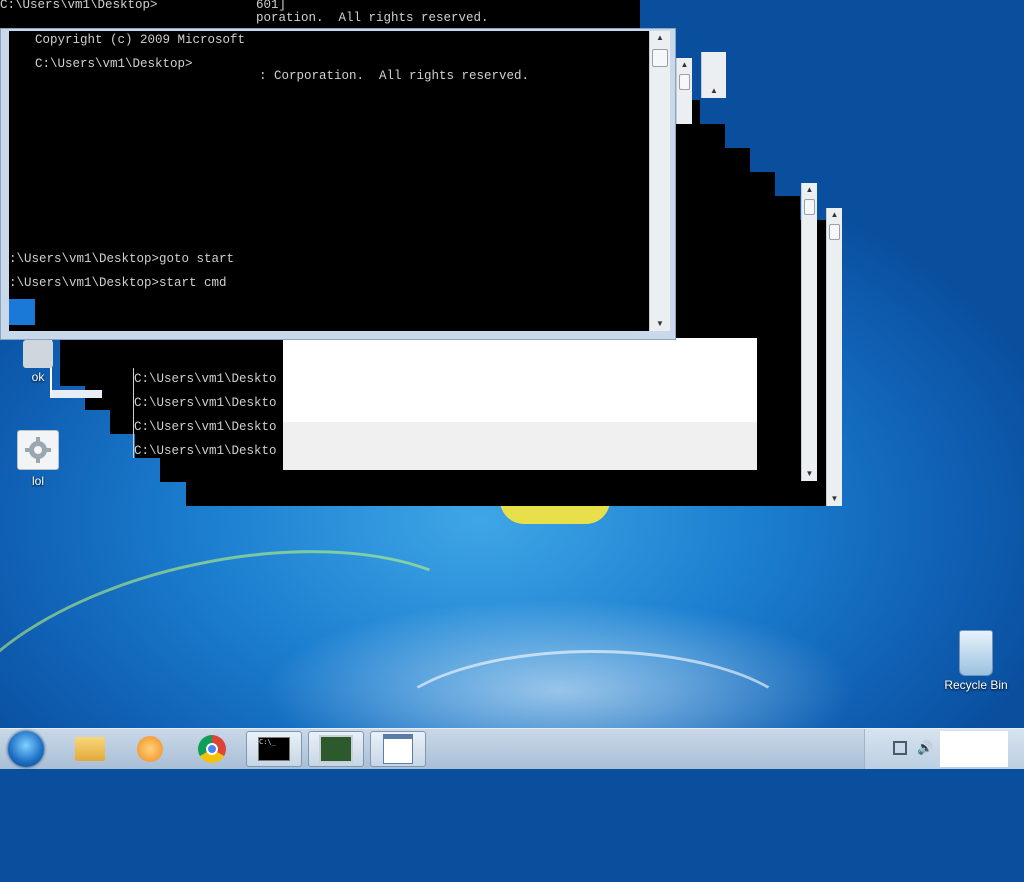  Describe the element at coordinates (38, 377) in the screenshot. I see `desktop-icon-label: ok` at that location.